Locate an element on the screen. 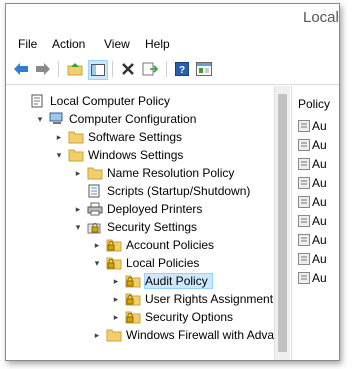 The width and height of the screenshot is (353, 369). tree-node: ▸ Audit Policy is located at coordinates (162, 281).